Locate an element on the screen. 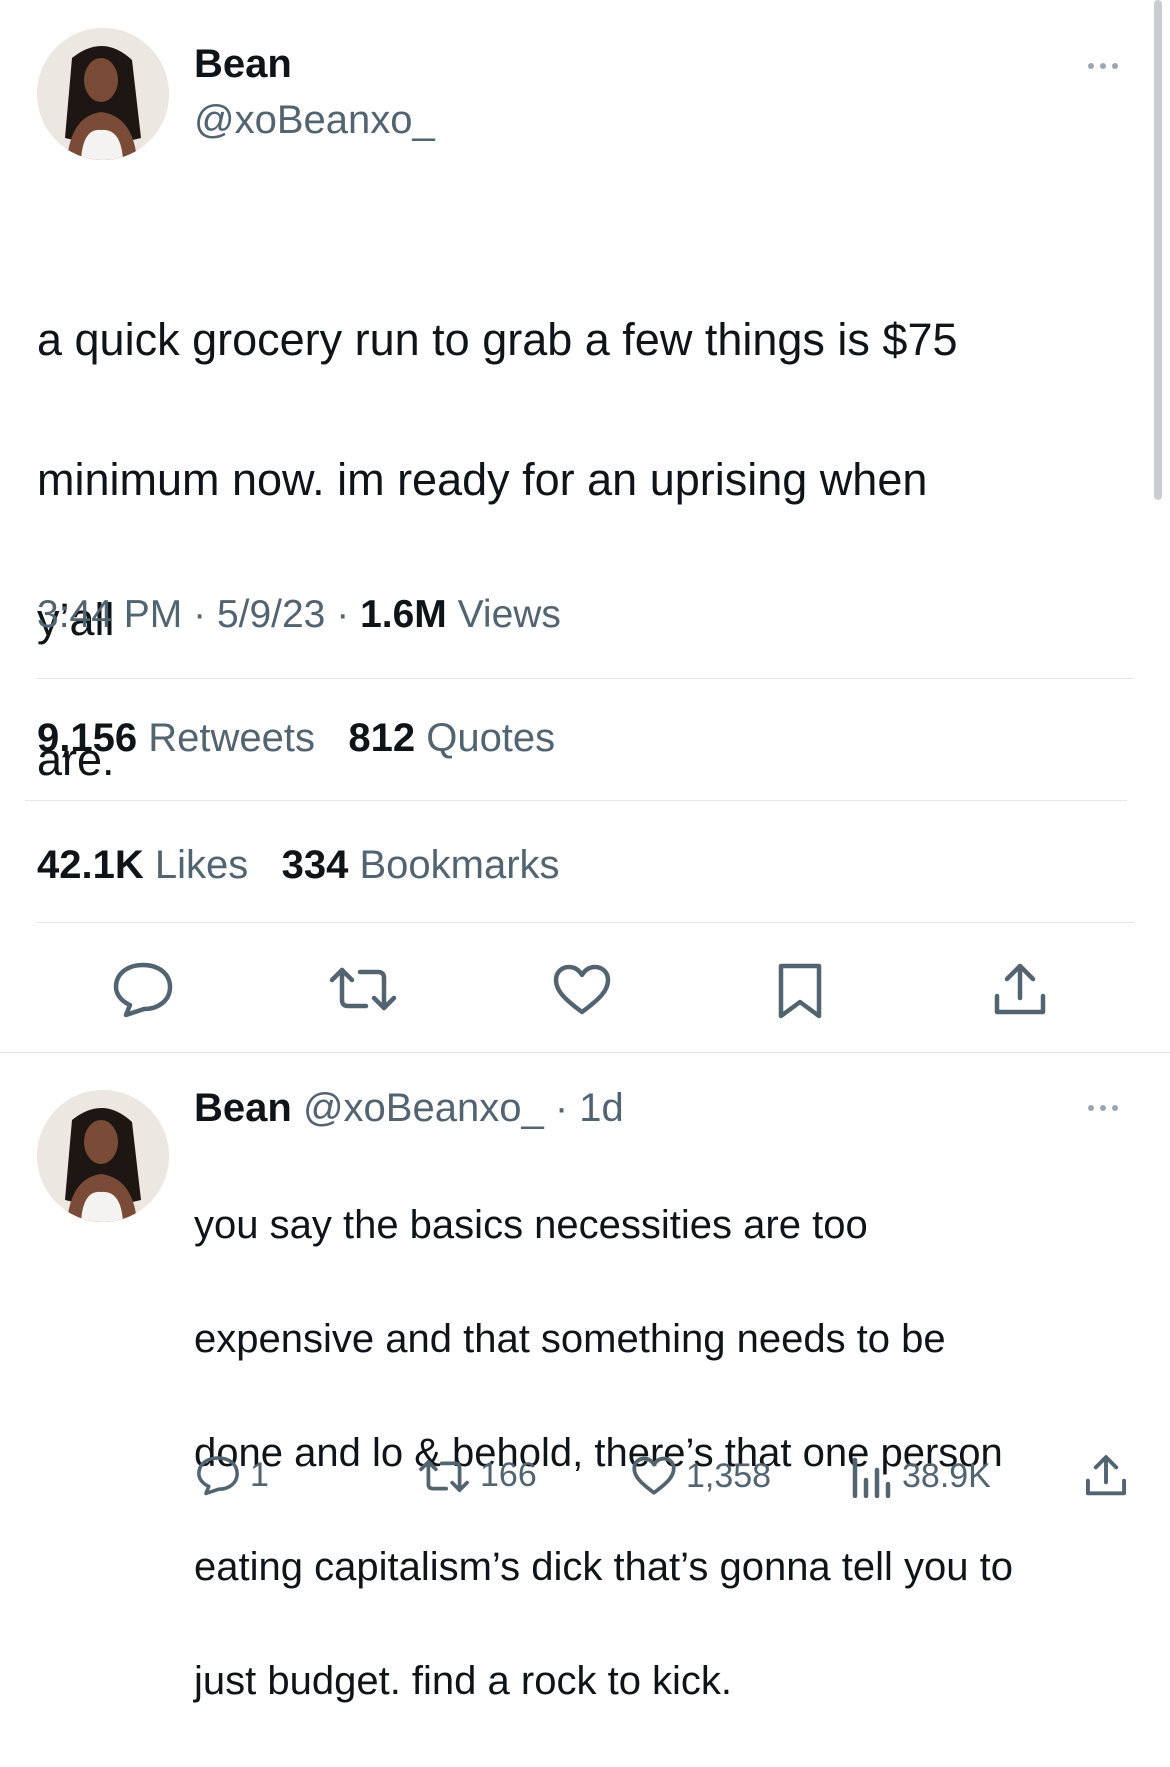 This screenshot has height=1767, width=1170. tweet-time: 3:44 PM is located at coordinates (109, 614).